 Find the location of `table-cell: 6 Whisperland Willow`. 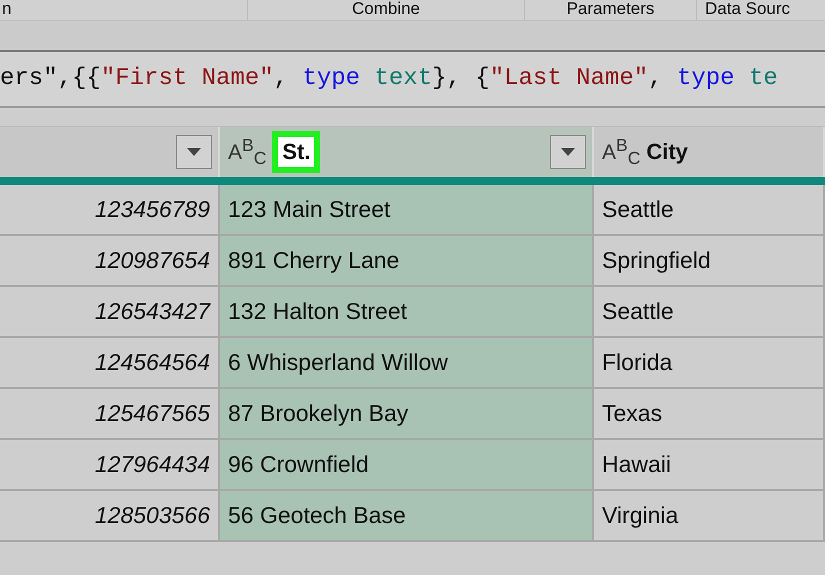

table-cell: 6 Whisperland Willow is located at coordinates (407, 362).